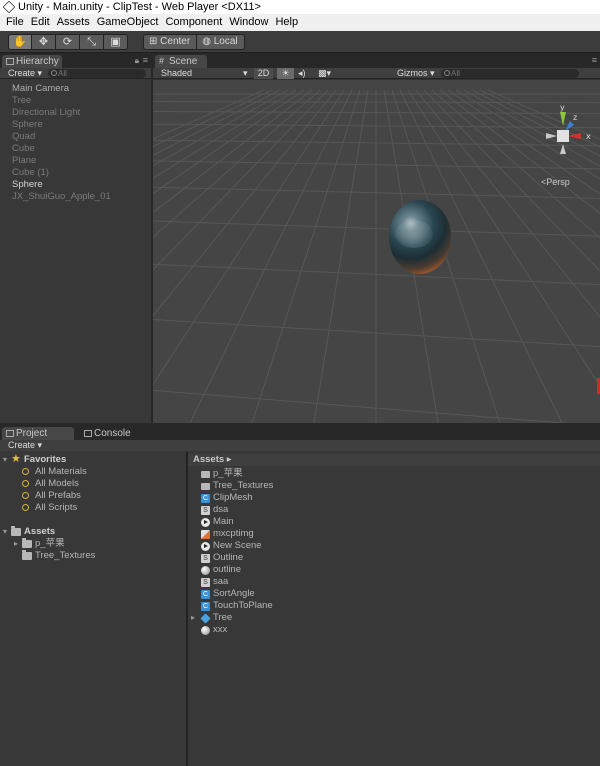 This screenshot has height=766, width=600. I want to click on effects-toggle-icon: ▩▾, so click(324, 73).